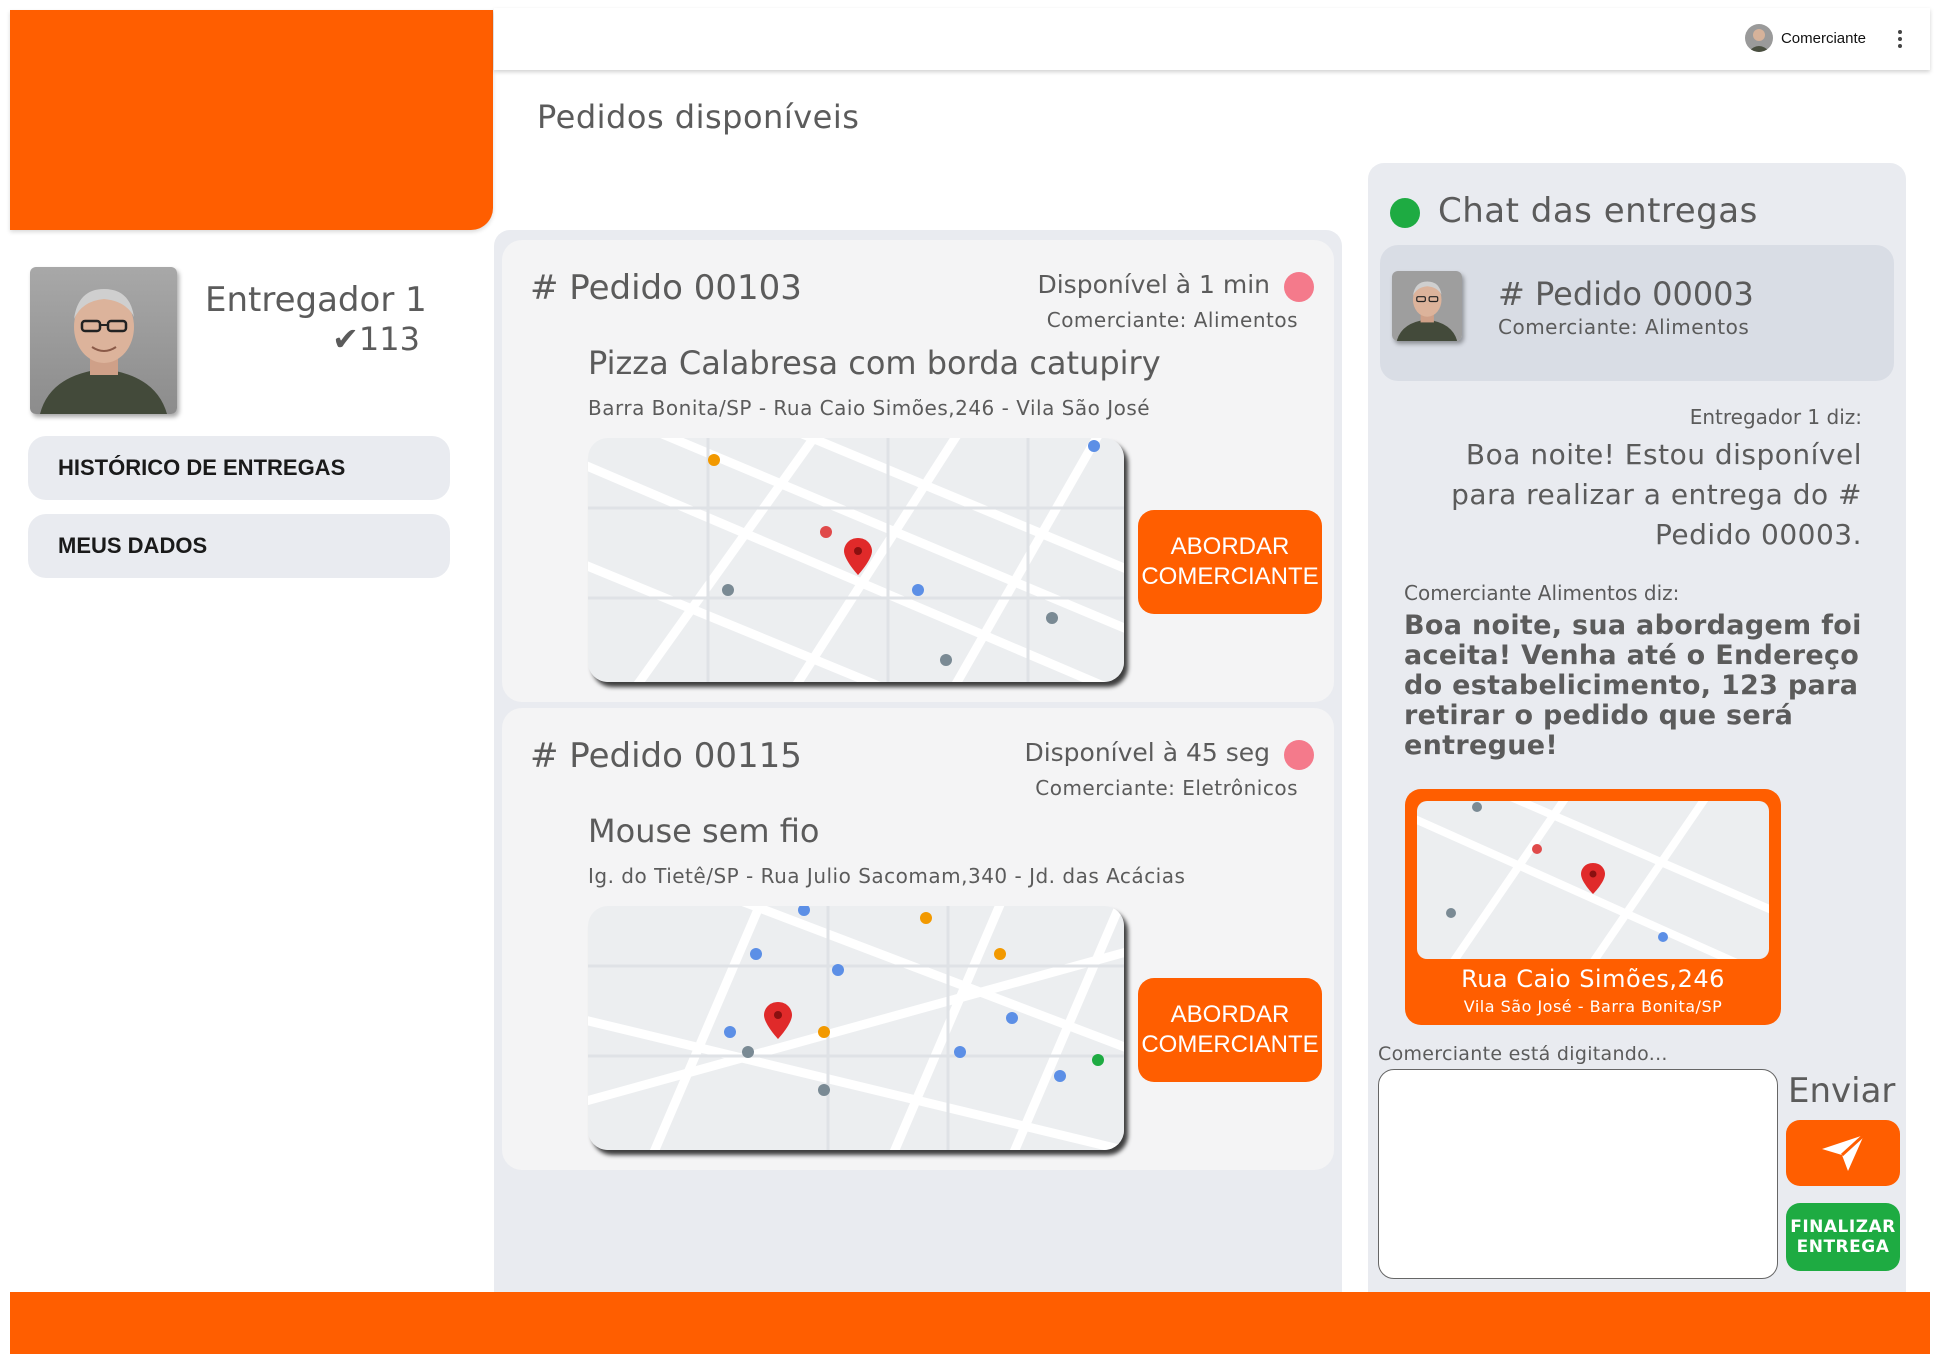 The image size is (1940, 1355). What do you see at coordinates (1842, 1091) in the screenshot?
I see `send-label: Enviar` at bounding box center [1842, 1091].